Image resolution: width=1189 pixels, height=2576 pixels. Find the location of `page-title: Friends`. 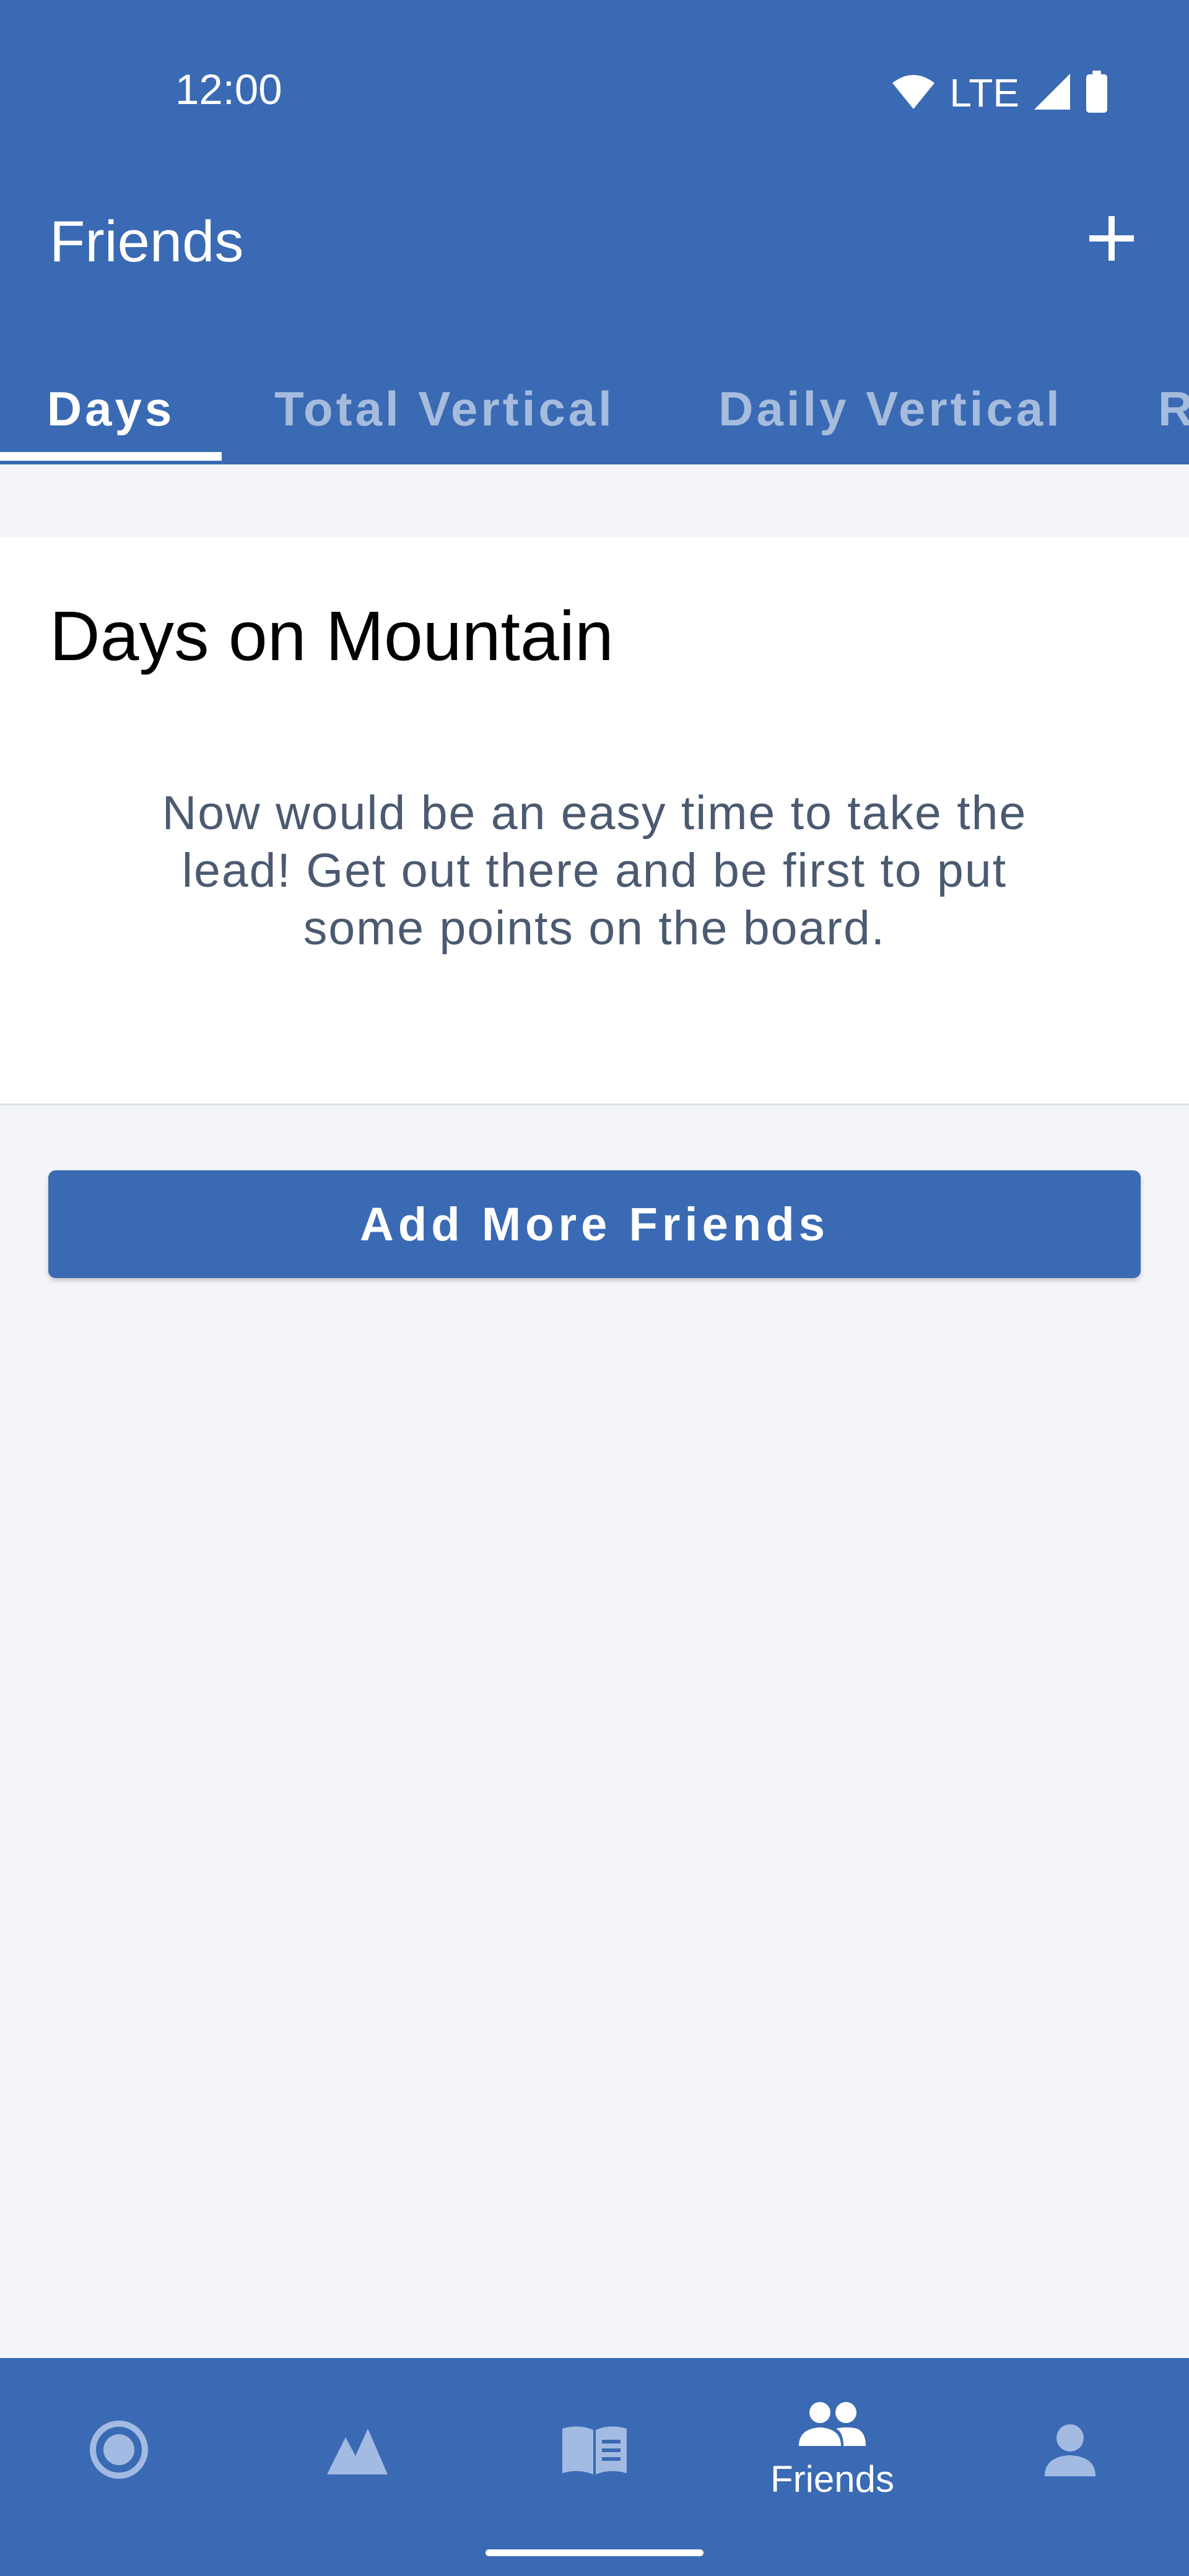

page-title: Friends is located at coordinates (147, 241).